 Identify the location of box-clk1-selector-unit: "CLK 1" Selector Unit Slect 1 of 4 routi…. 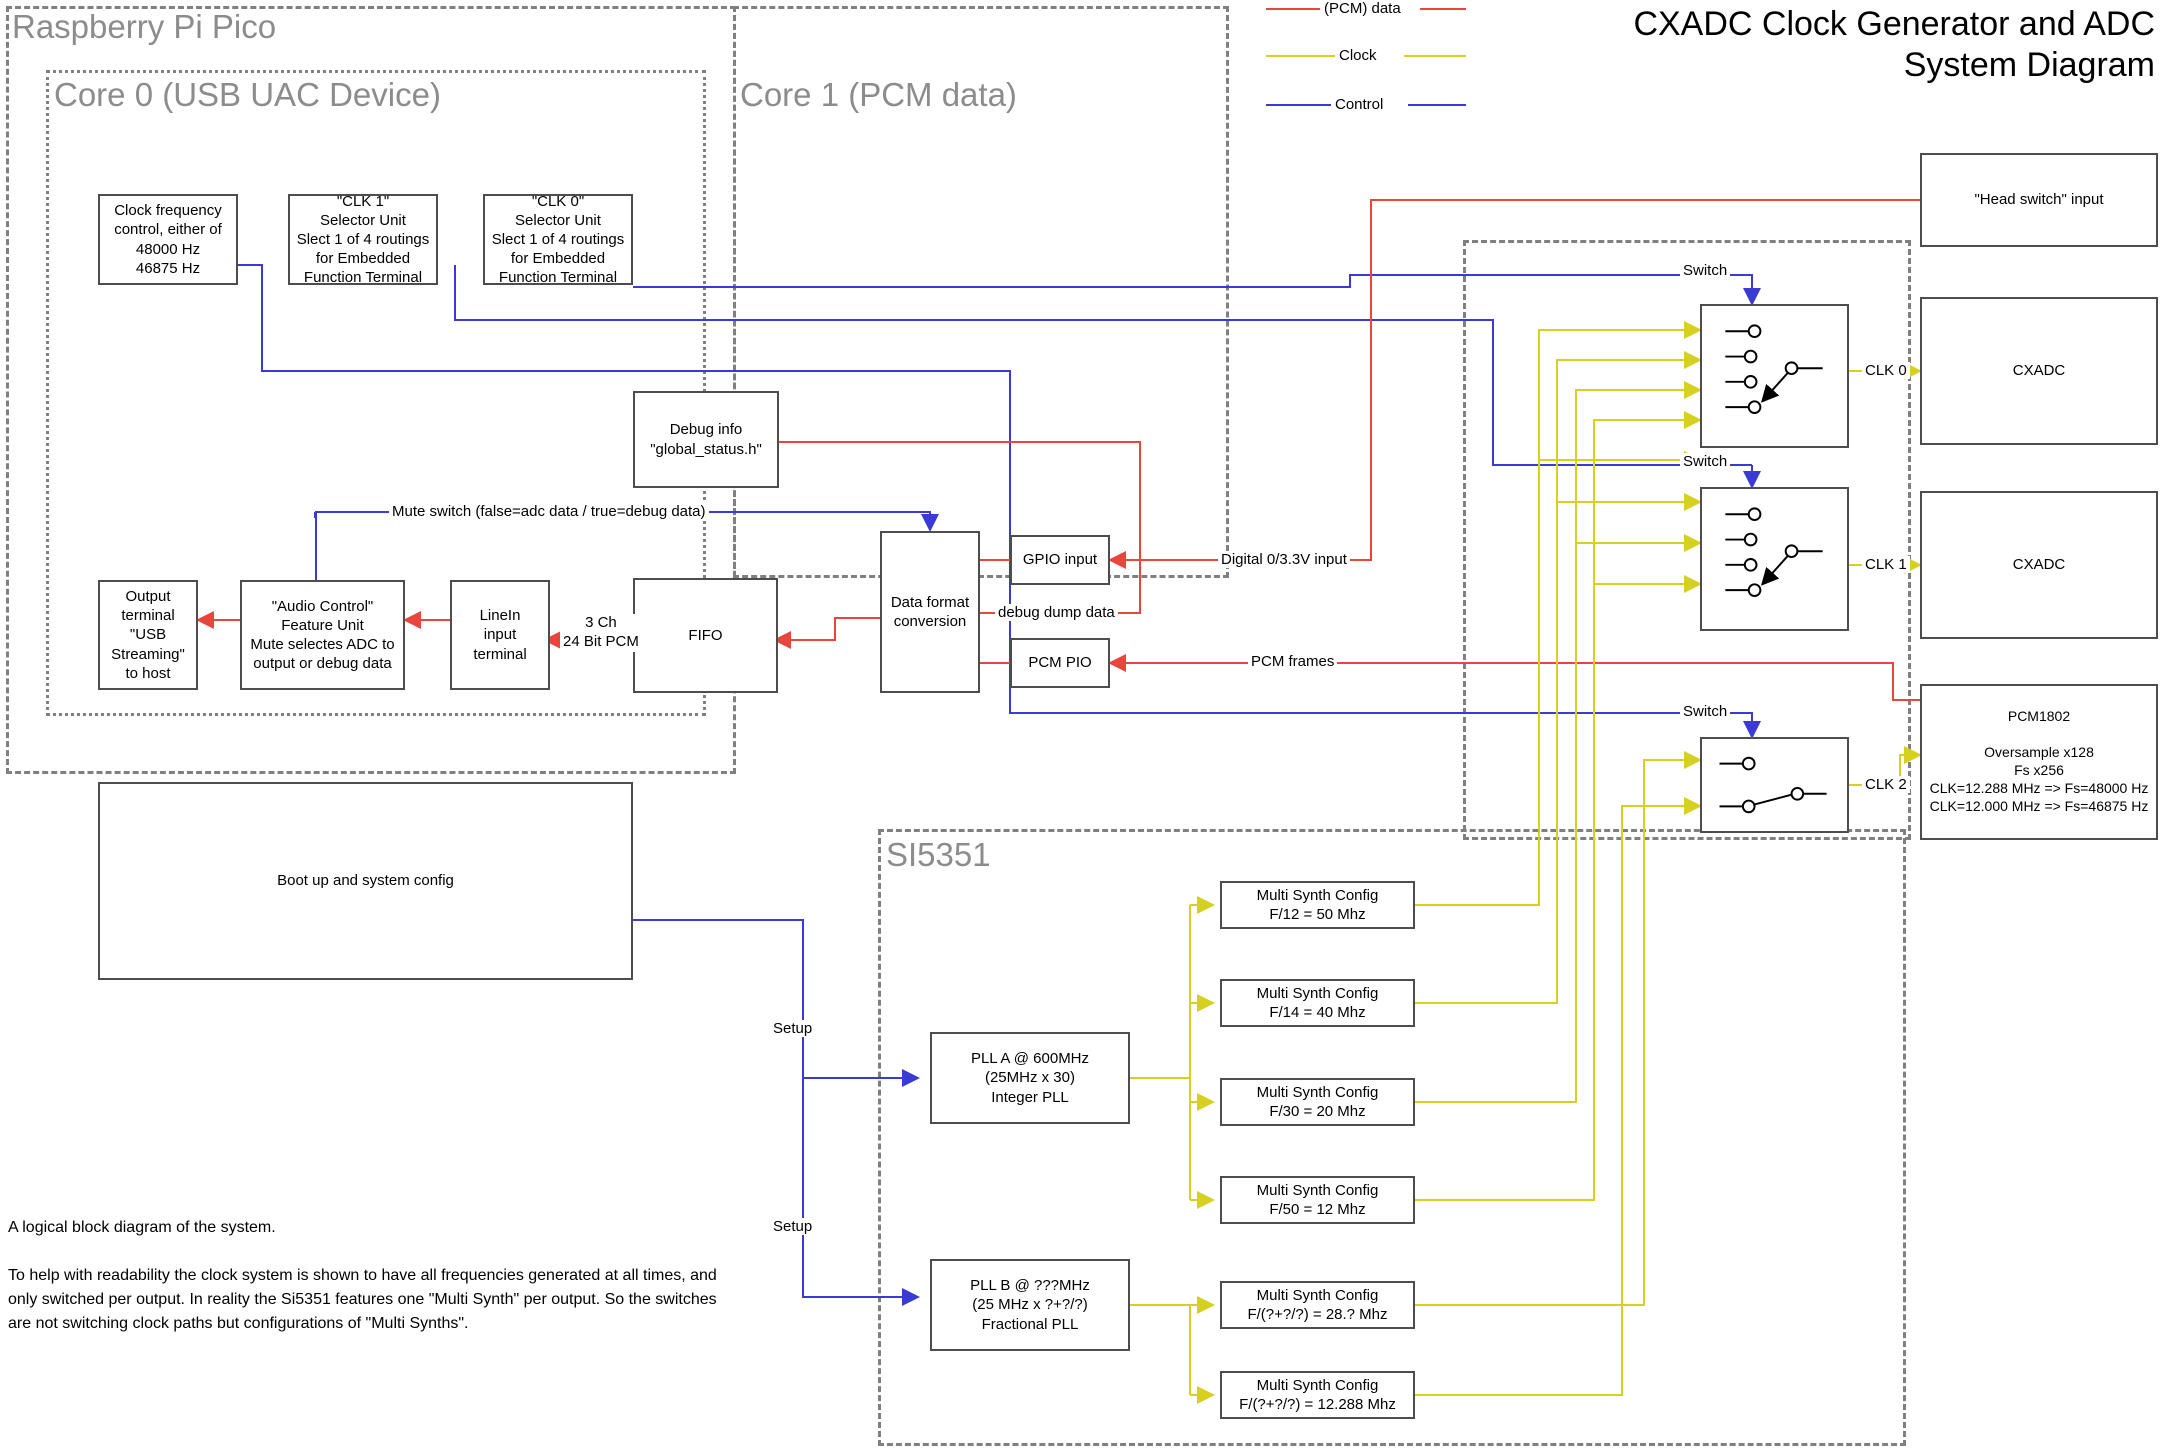
(363, 239).